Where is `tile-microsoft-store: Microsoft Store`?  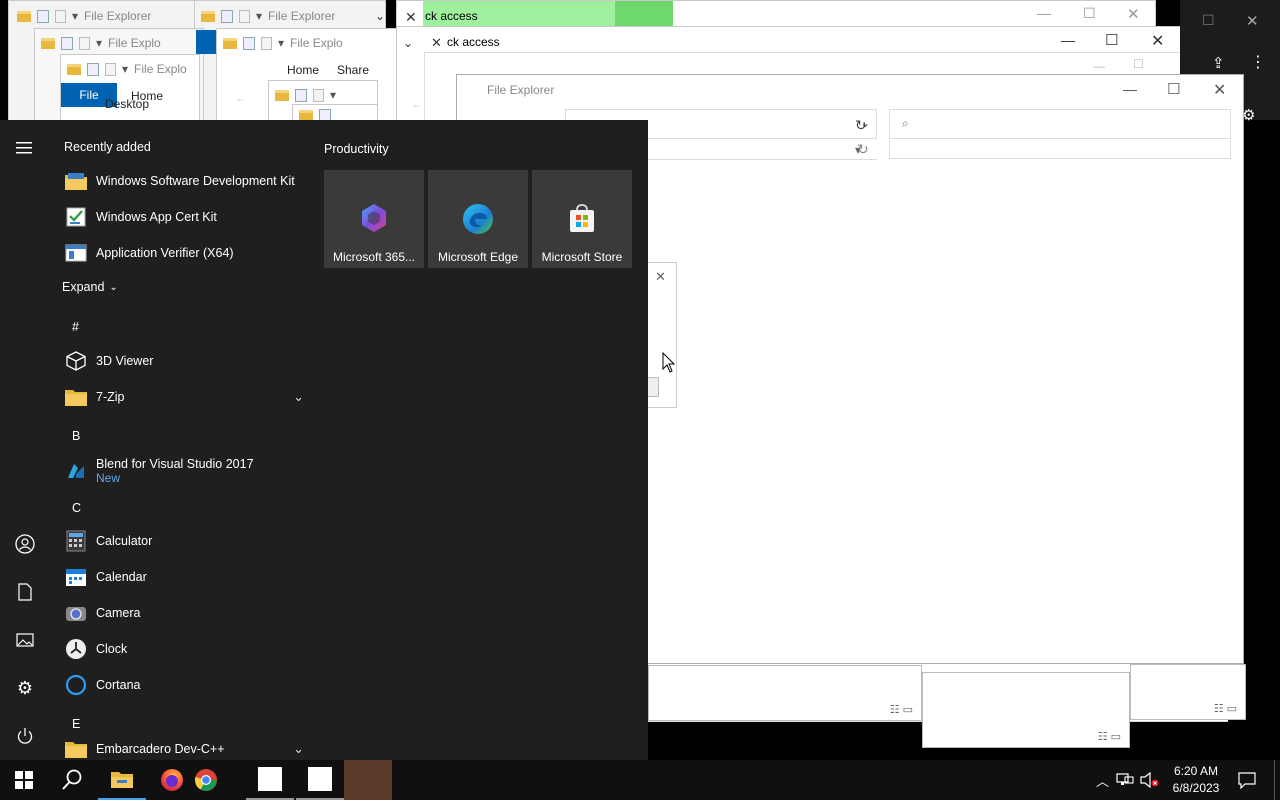
tile-microsoft-store: Microsoft Store is located at coordinates (582, 219).